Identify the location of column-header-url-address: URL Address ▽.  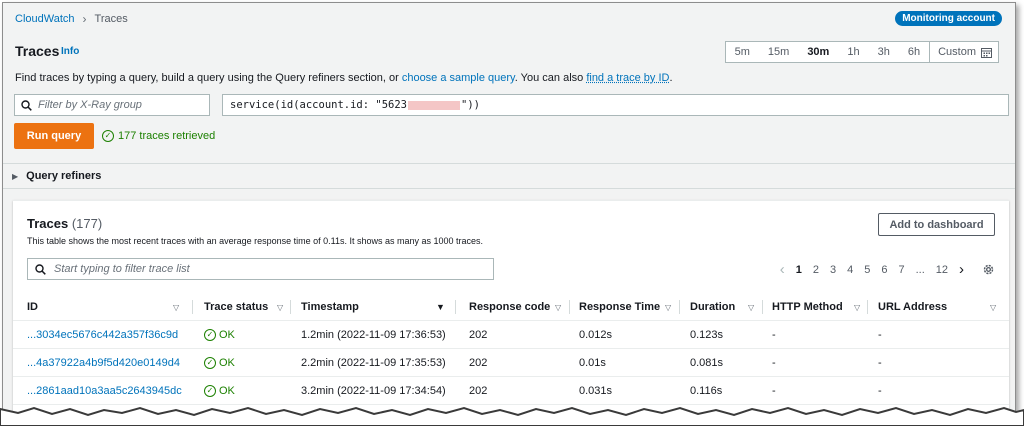
(940, 307).